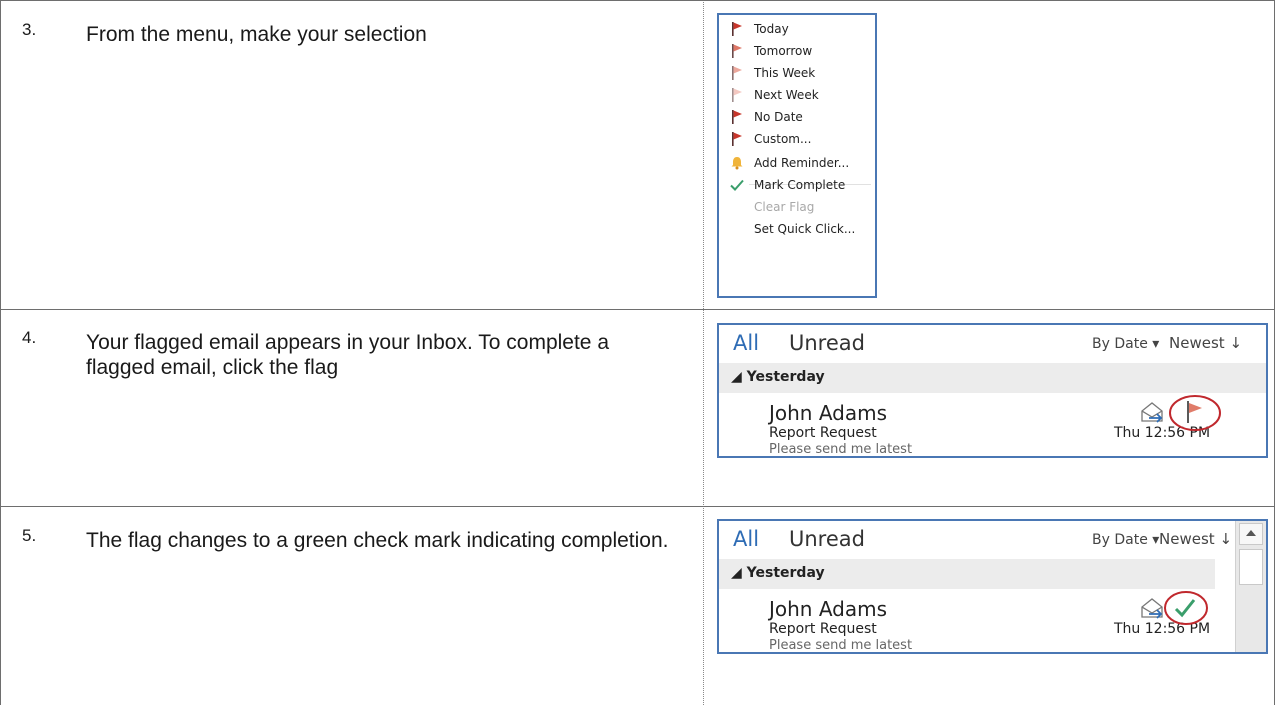 The height and width of the screenshot is (705, 1275). What do you see at coordinates (29, 29) in the screenshot?
I see `step-number: 3.` at bounding box center [29, 29].